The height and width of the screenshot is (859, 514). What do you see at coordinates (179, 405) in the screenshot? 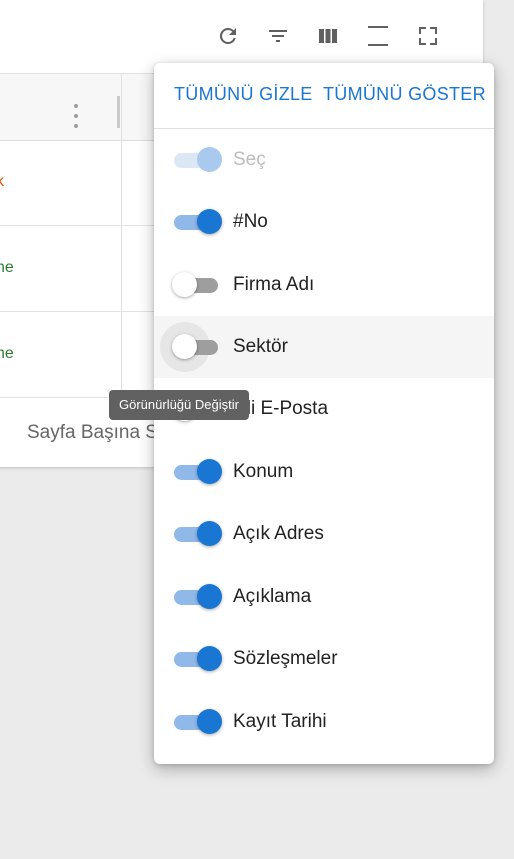
I see `toggle-visibility-tooltip: Görünürlüğü Değiştir` at bounding box center [179, 405].